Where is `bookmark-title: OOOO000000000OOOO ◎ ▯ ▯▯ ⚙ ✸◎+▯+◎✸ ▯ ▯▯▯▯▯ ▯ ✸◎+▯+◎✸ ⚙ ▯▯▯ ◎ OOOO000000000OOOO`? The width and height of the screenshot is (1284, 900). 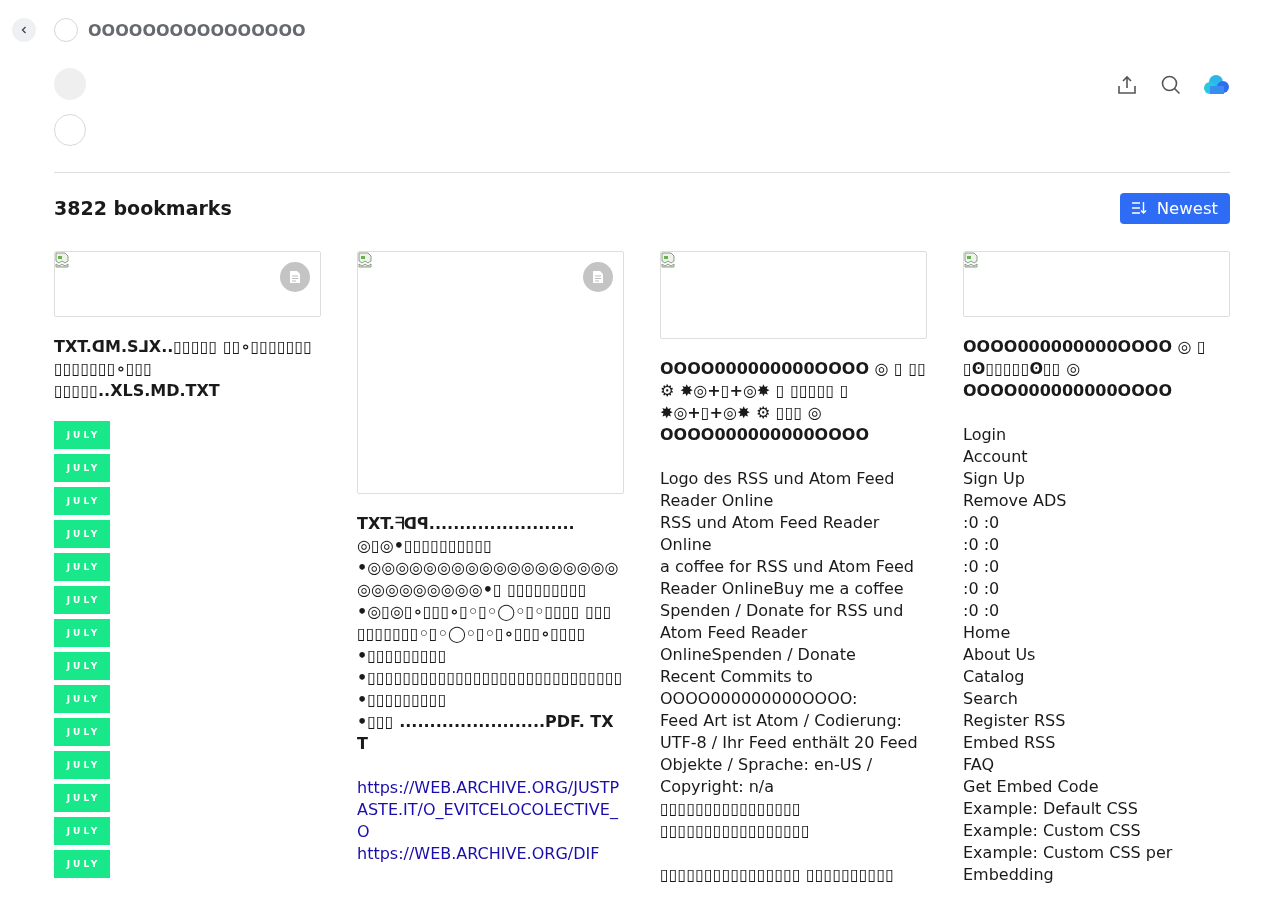
bookmark-title: OOOO000000000OOOO ◎ ▯ ▯▯ ⚙ ✸◎+▯+◎✸ ▯ ▯▯▯▯▯ ▯ ✸◎+▯+◎✸ ⚙ ▯▯▯ ◎ OOOO000000000OOOO is located at coordinates (793, 402).